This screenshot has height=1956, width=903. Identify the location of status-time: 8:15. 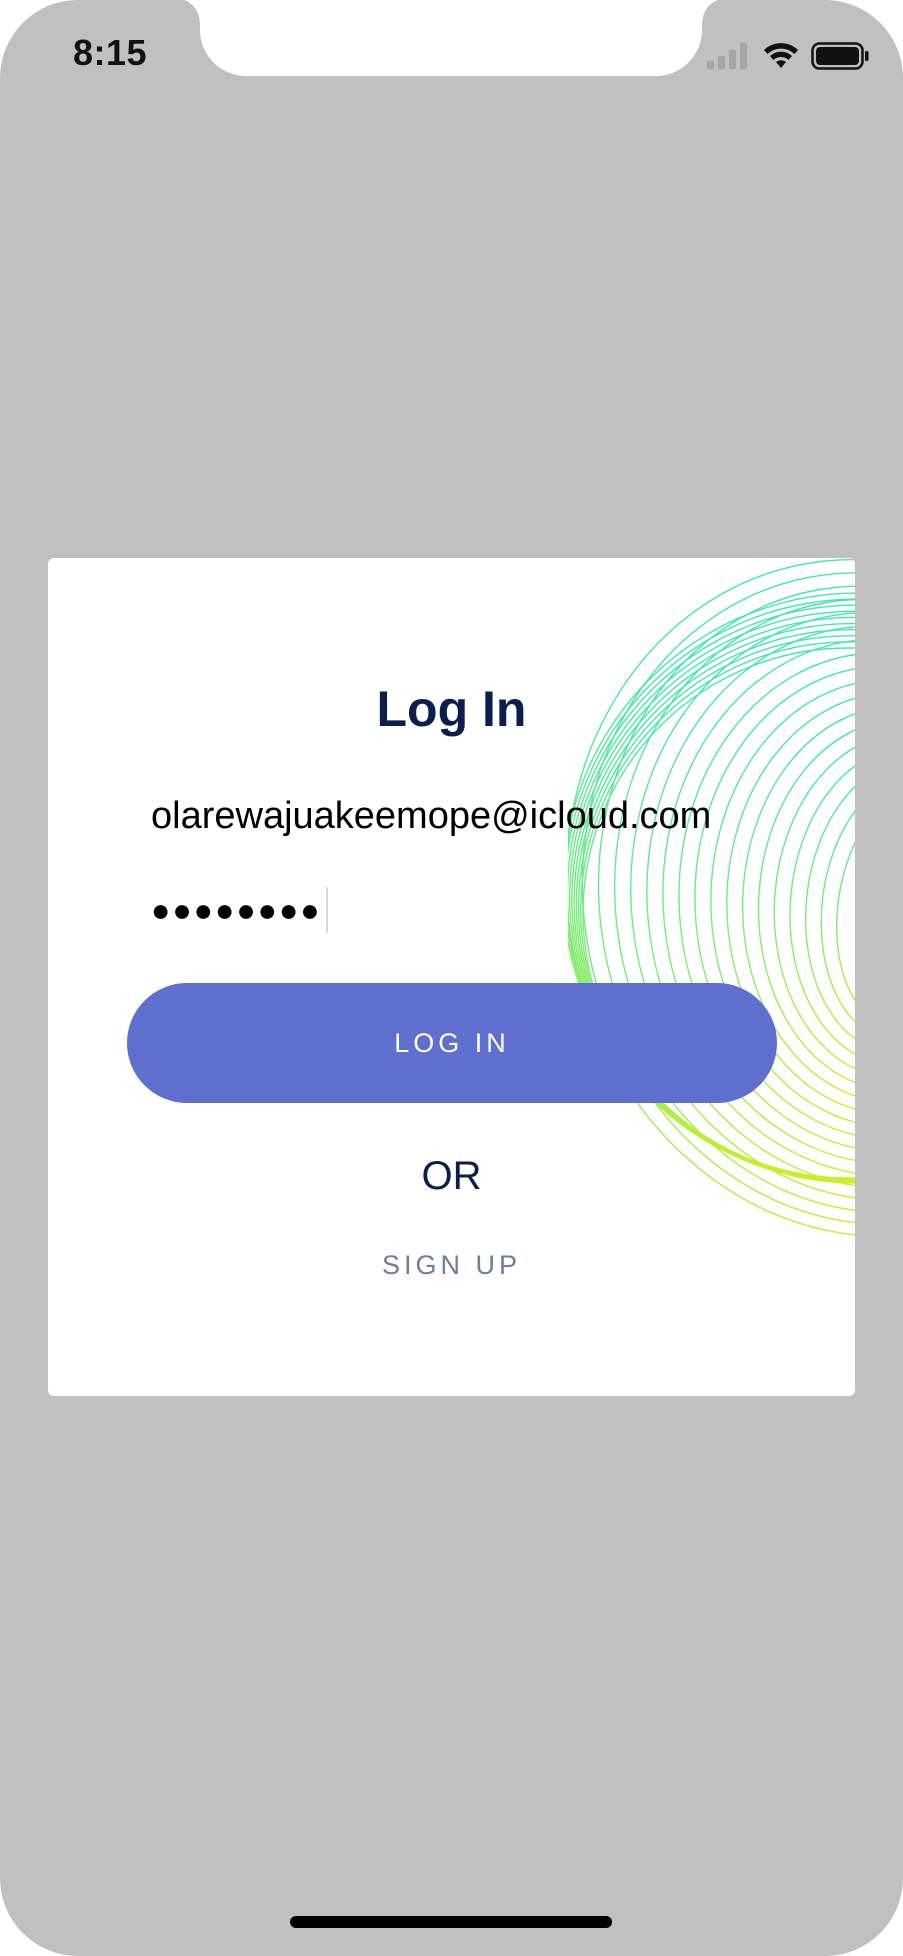
(110, 52).